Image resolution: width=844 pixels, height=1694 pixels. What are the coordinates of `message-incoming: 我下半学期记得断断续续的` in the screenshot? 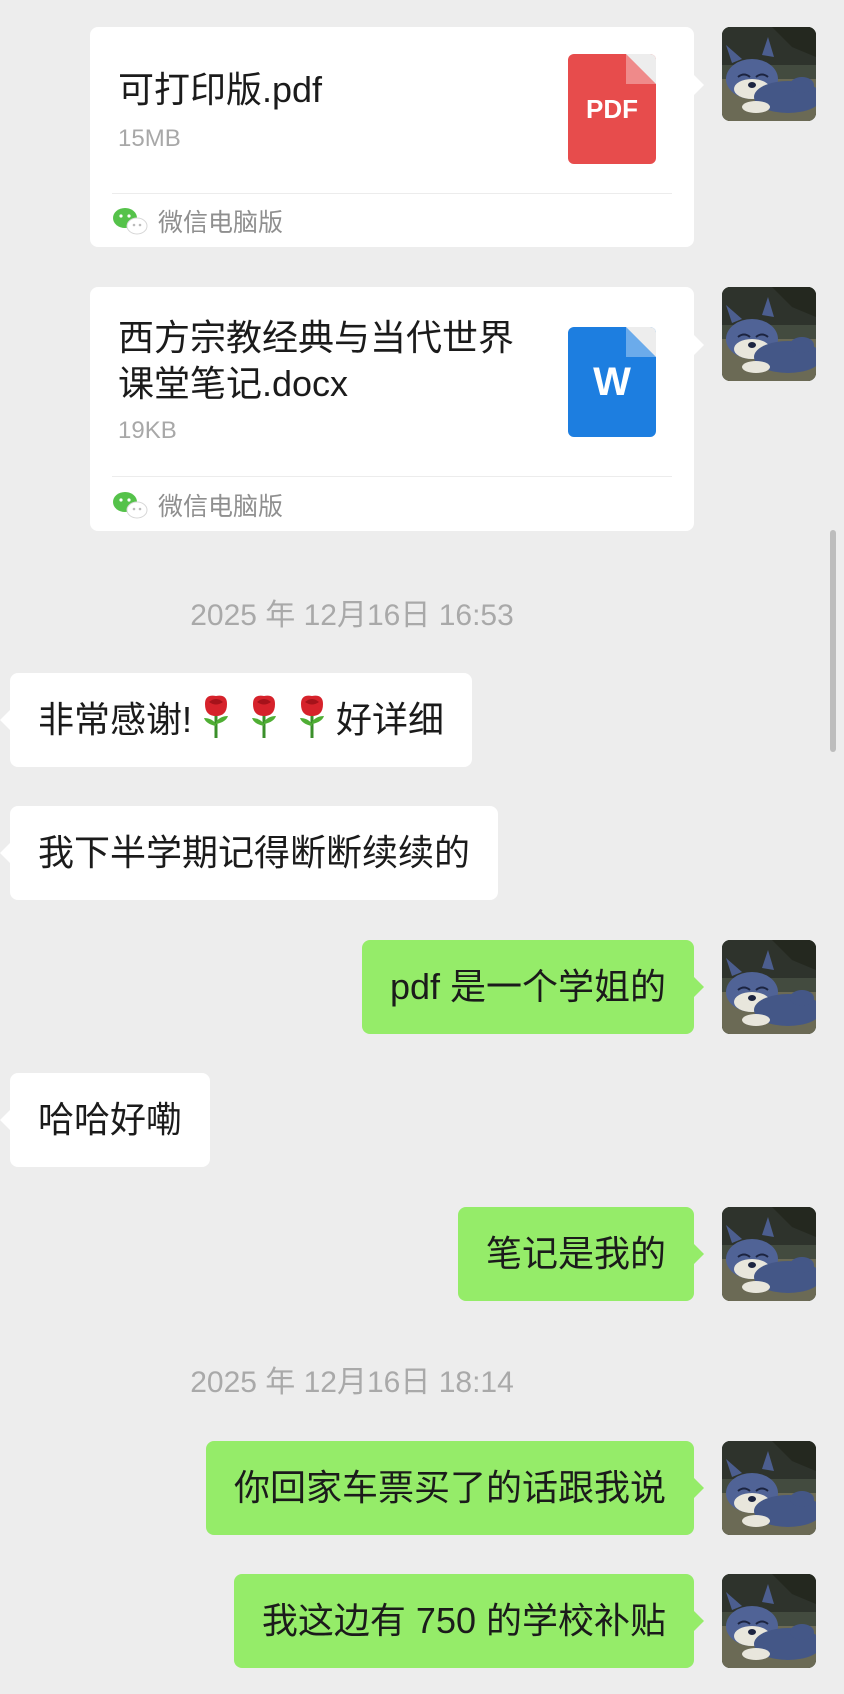 It's located at (249, 853).